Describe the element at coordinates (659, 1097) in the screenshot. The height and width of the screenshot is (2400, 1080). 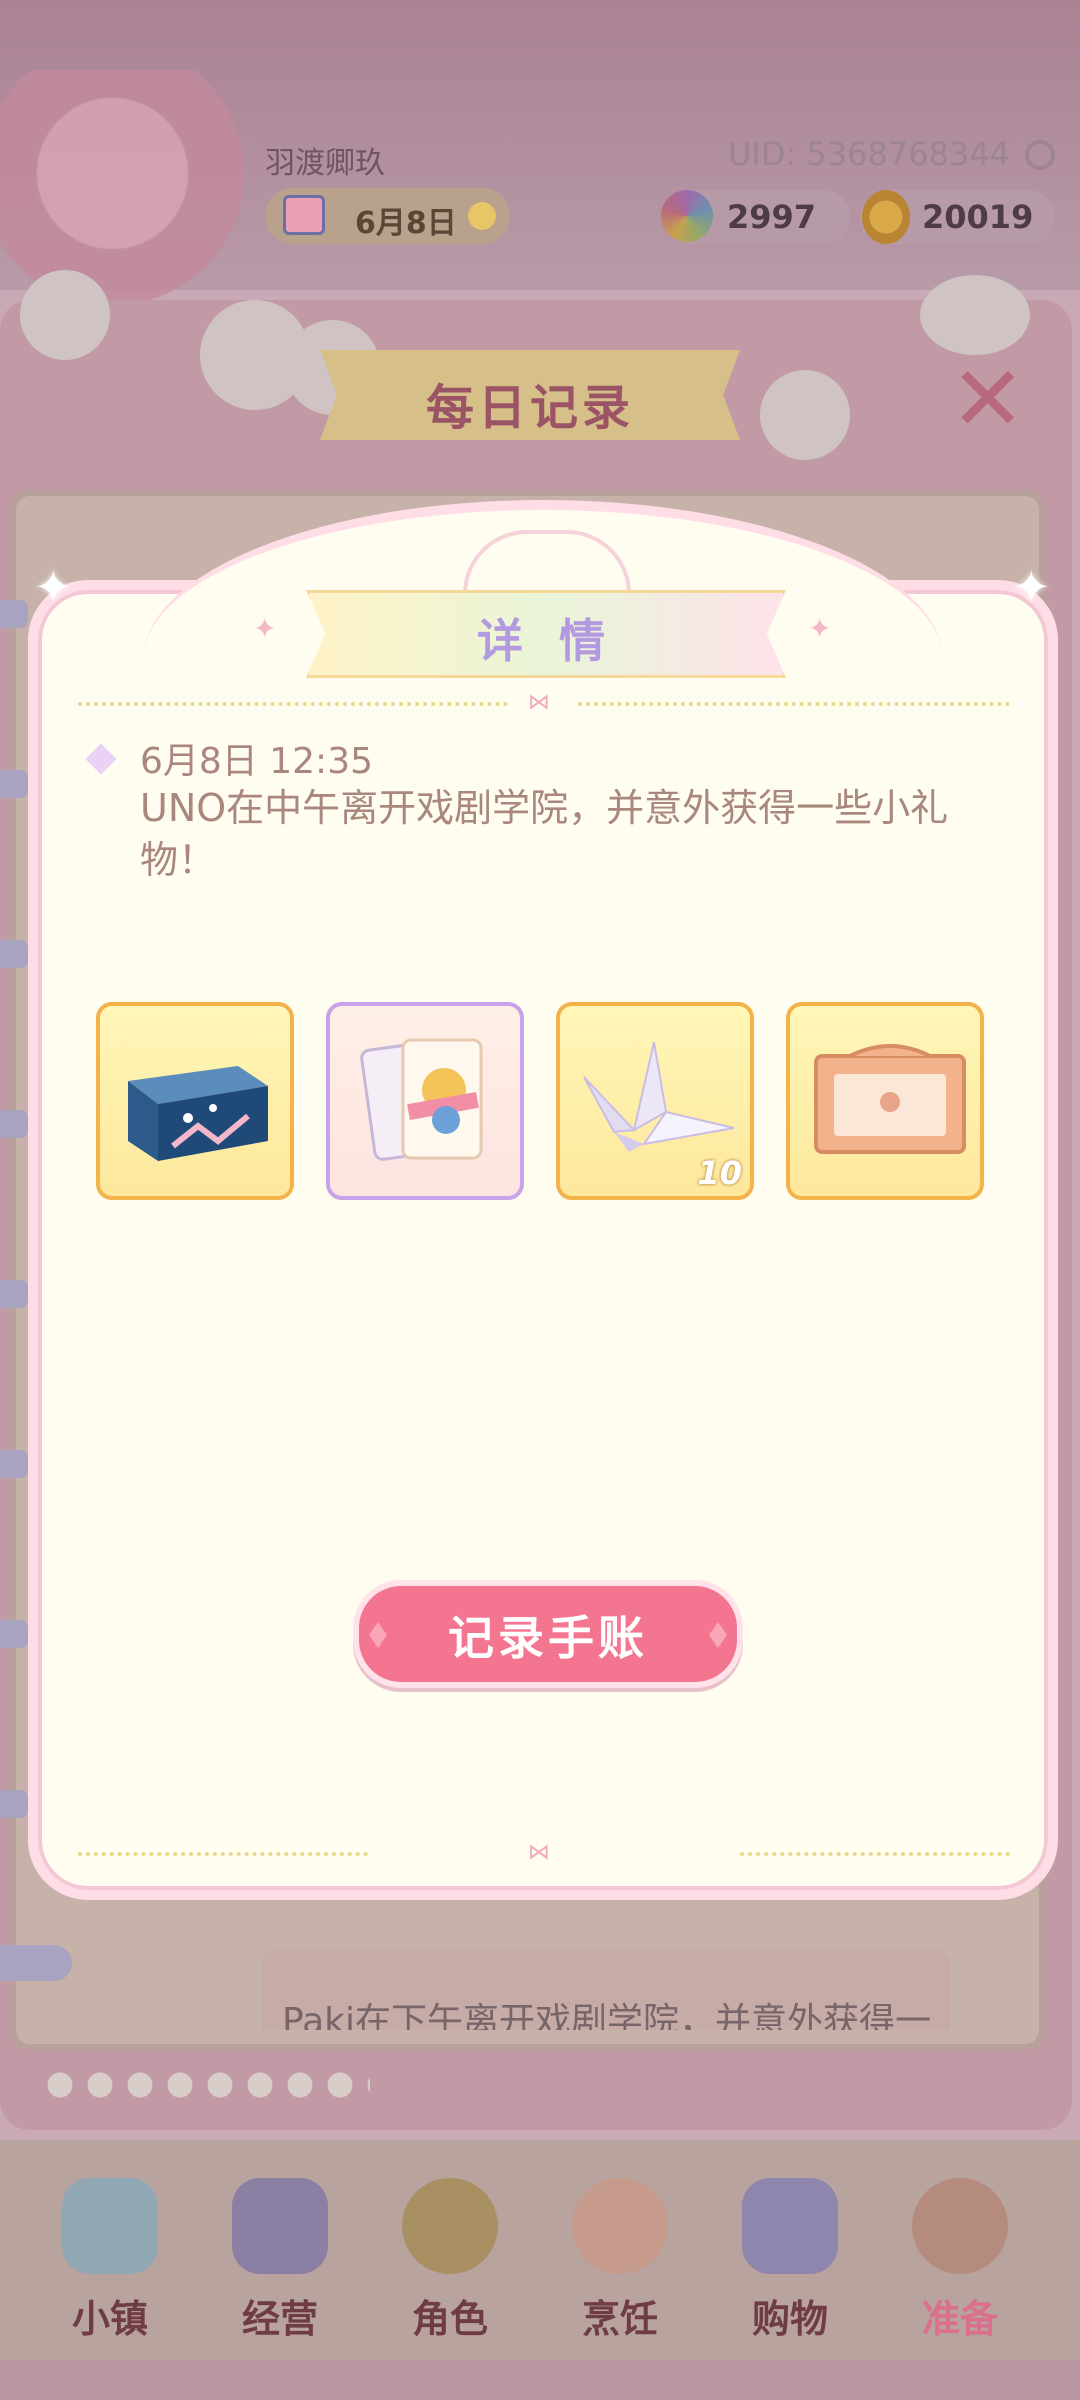
I see `paper-crane-icon` at that location.